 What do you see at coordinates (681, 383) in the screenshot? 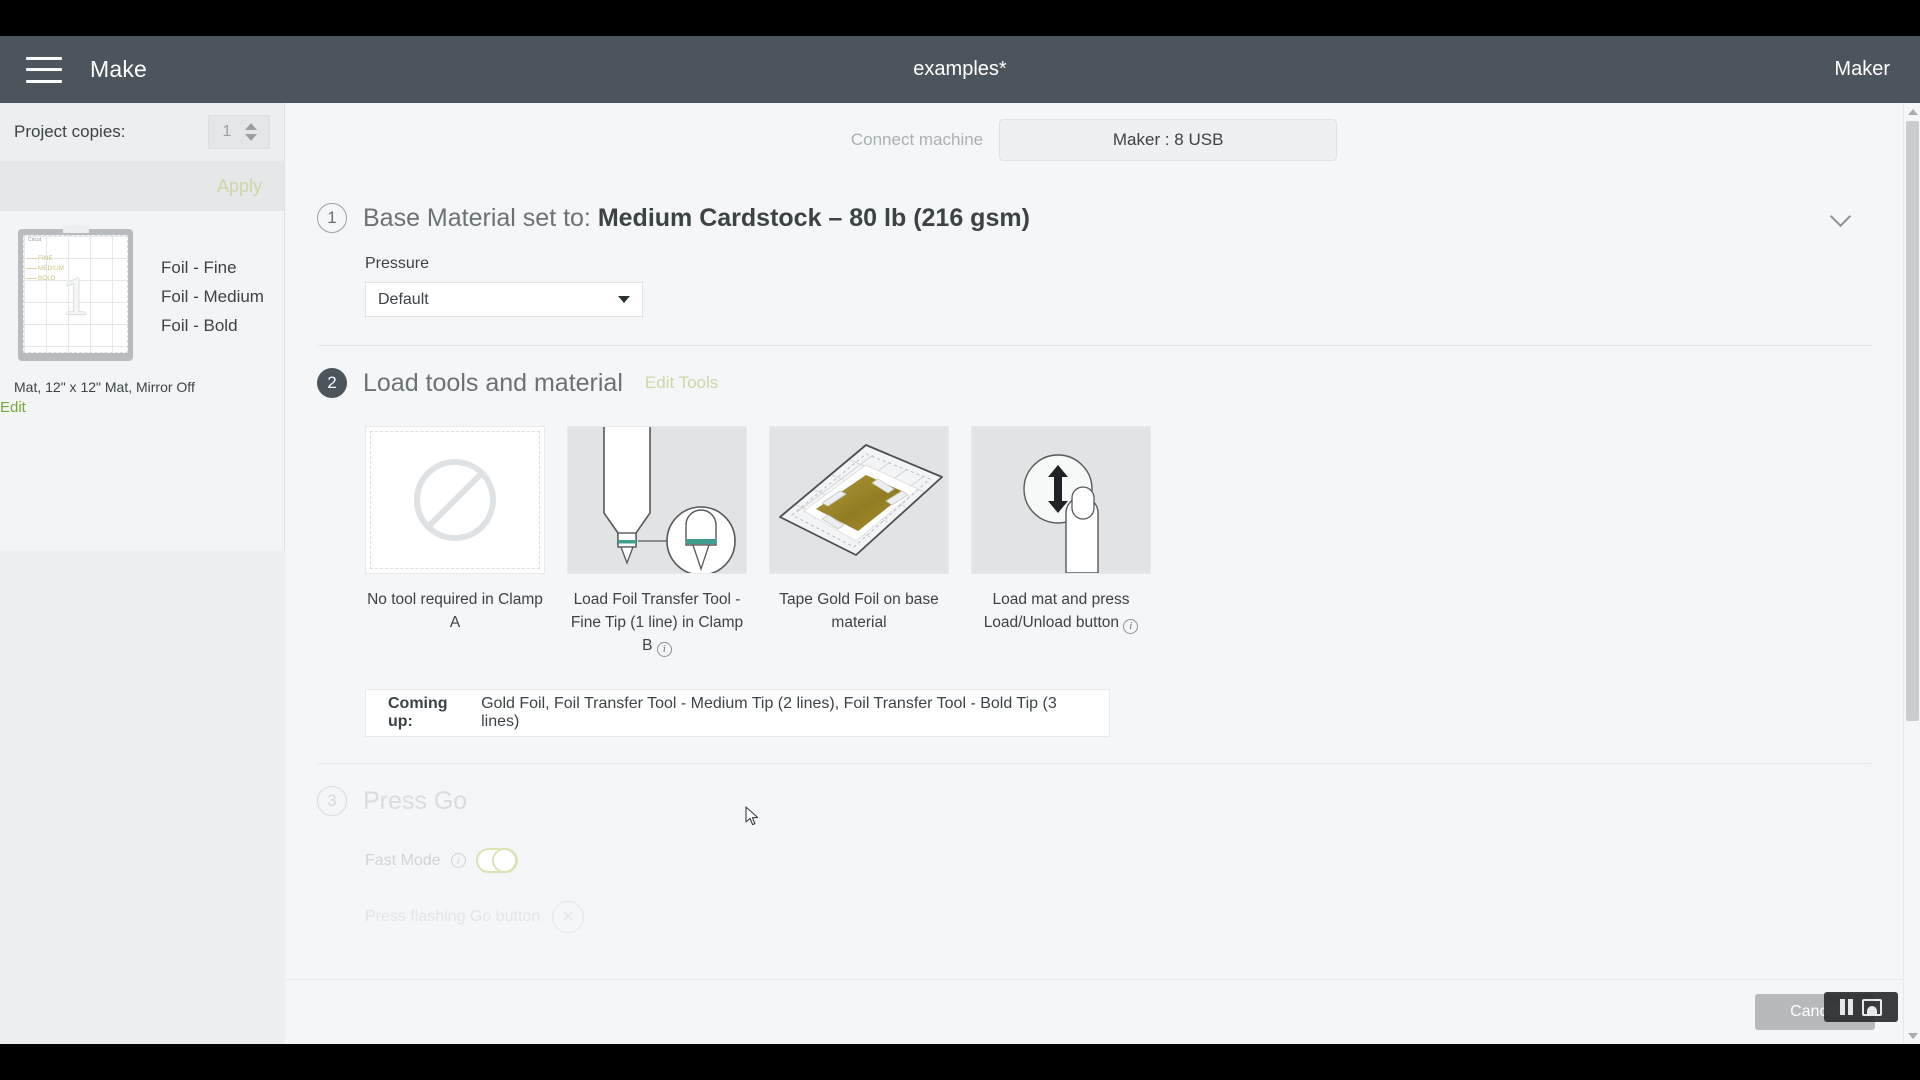
I see `edit-tools-link: Edit Tools` at bounding box center [681, 383].